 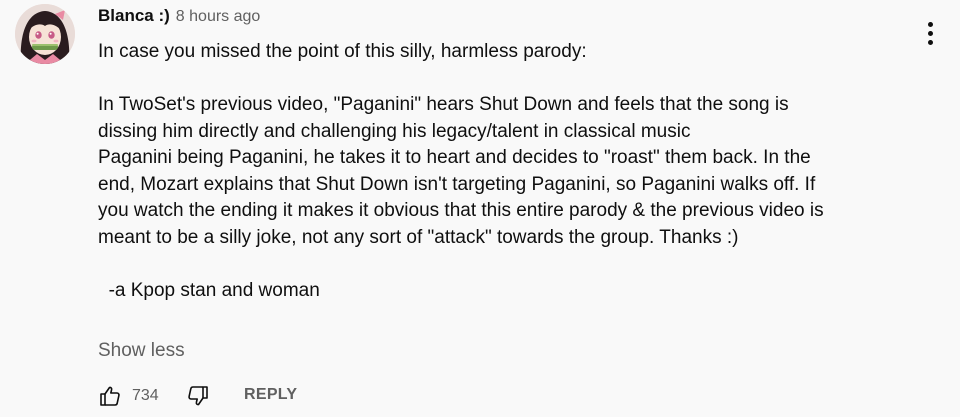 What do you see at coordinates (930, 24) in the screenshot?
I see `more-vert-icon` at bounding box center [930, 24].